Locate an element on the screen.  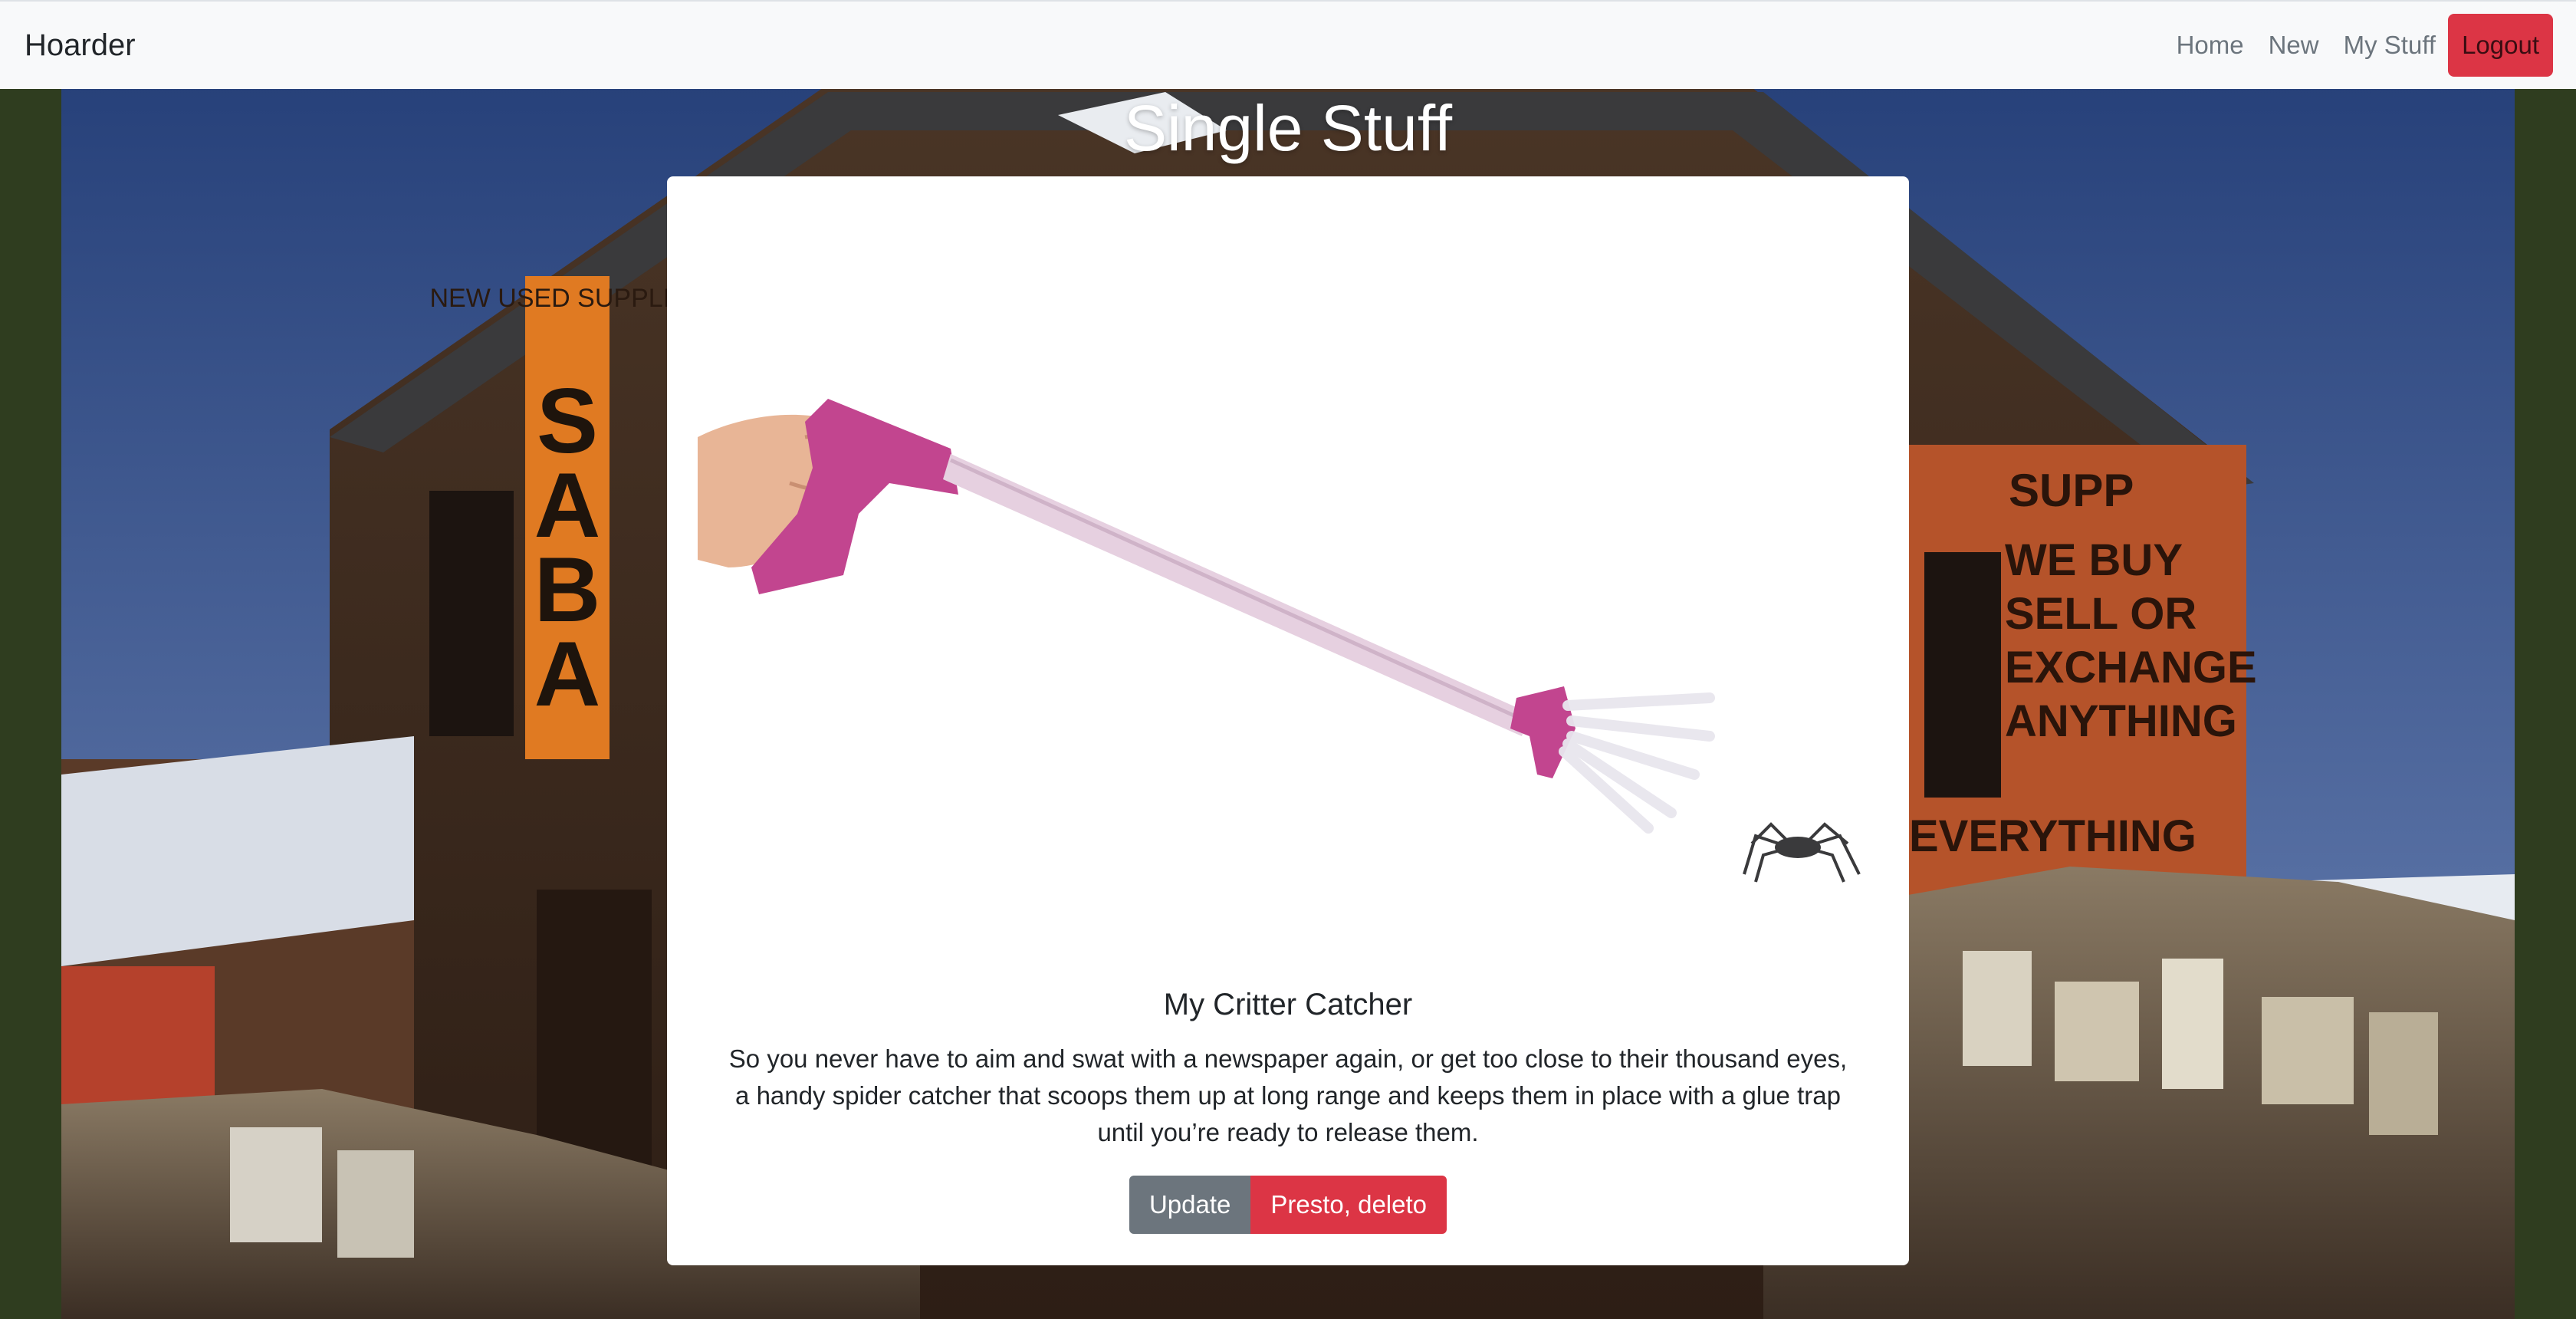
svg-text: ANYTHING is located at coordinates (2121, 721).